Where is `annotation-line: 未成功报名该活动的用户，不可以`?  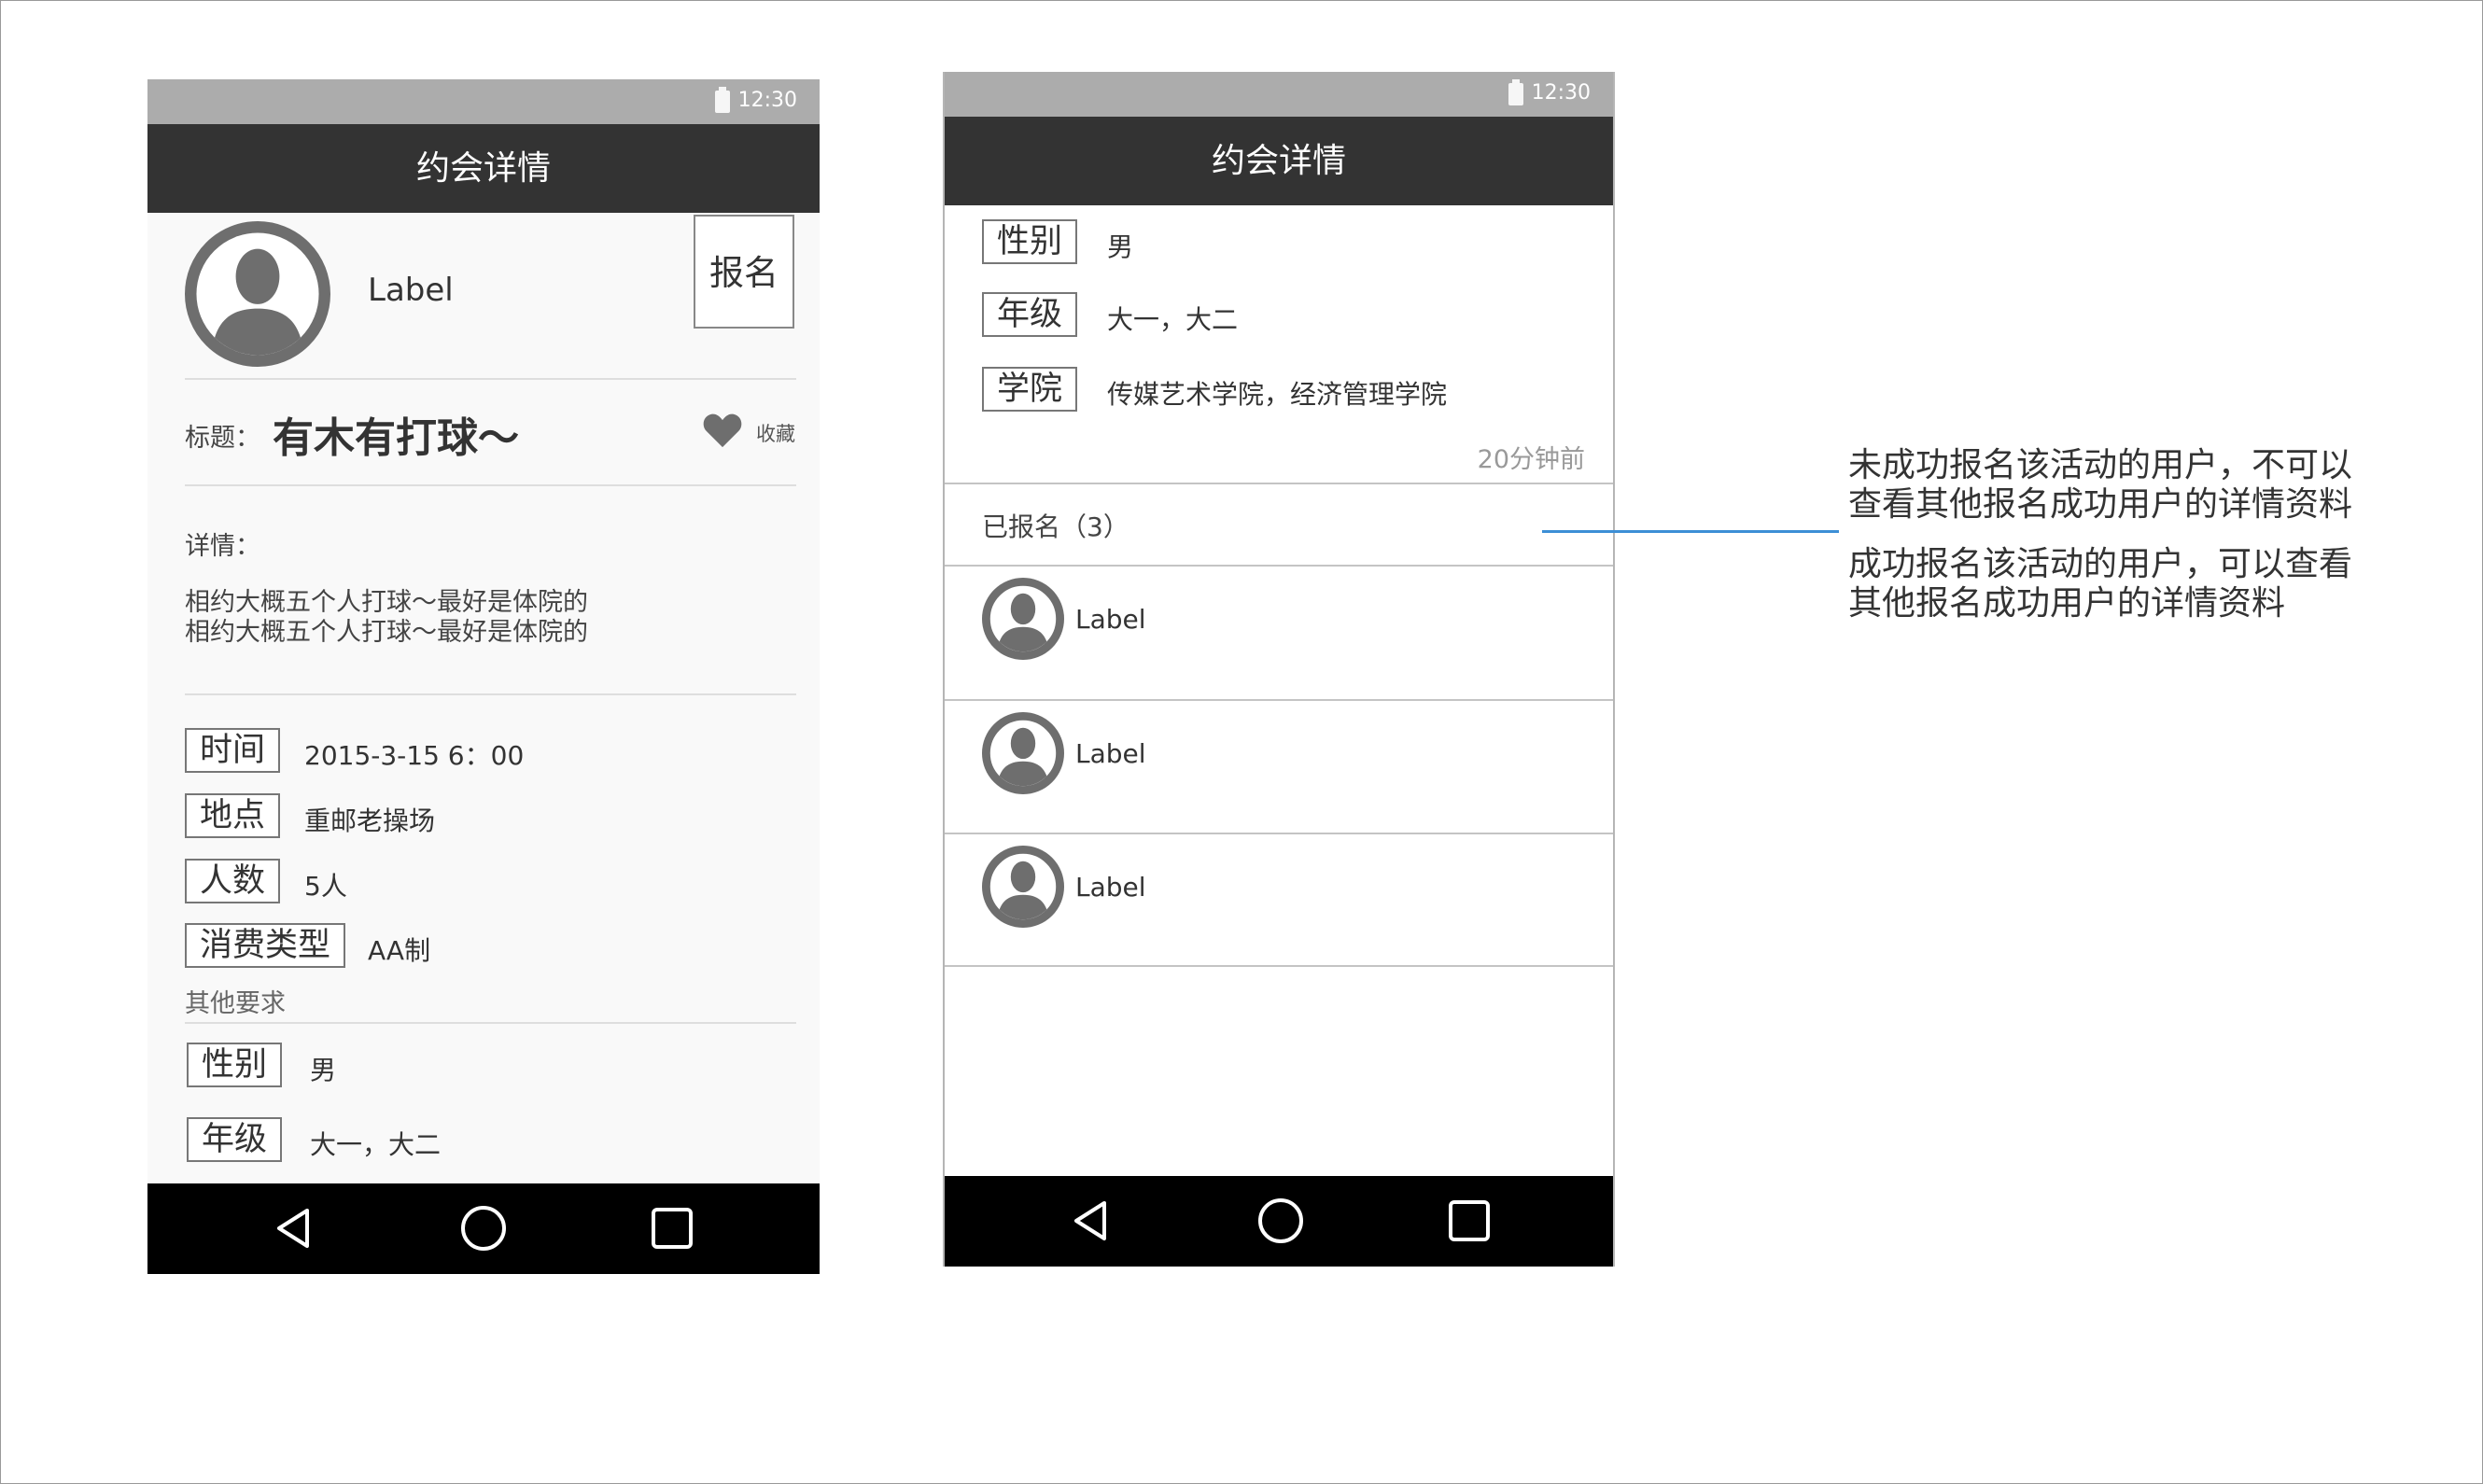 annotation-line: 未成功报名该活动的用户，不可以 is located at coordinates (2100, 465).